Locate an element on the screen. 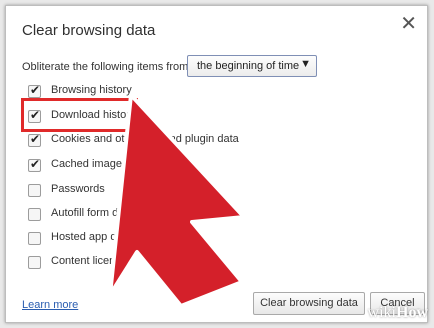 The image size is (434, 328). wikihow-watermark: wikiHow is located at coordinates (398, 313).